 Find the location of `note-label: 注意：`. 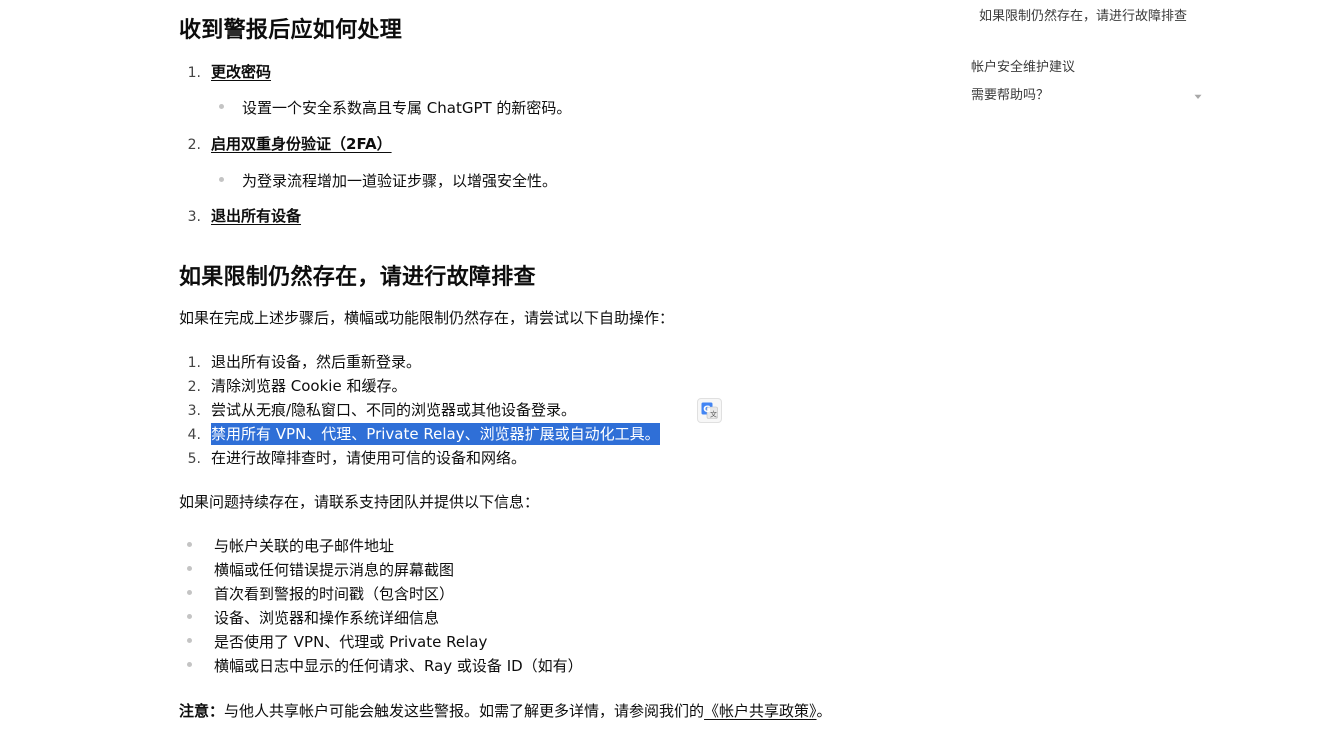

note-label: 注意： is located at coordinates (202, 711).